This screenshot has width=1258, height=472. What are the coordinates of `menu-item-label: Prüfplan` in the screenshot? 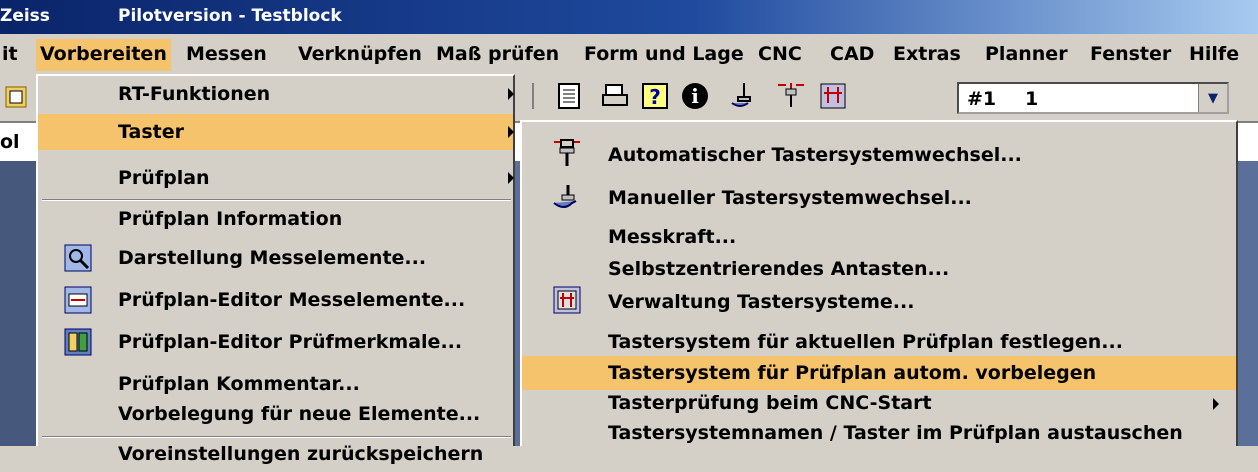 It's located at (164, 178).